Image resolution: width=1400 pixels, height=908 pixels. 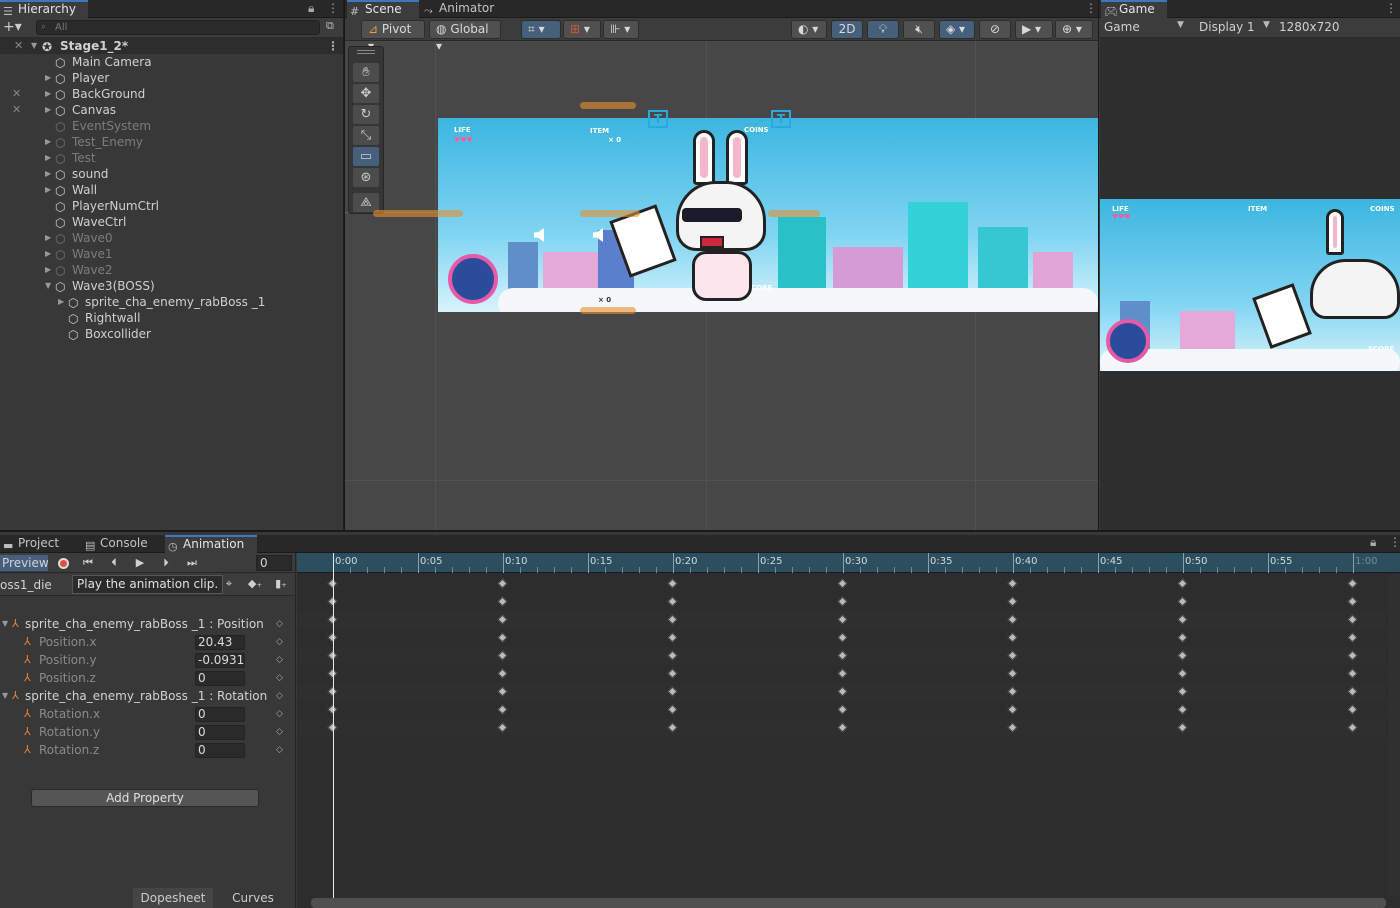 What do you see at coordinates (541, 29) in the screenshot?
I see `grid-snap-button: ⌗ ▾` at bounding box center [541, 29].